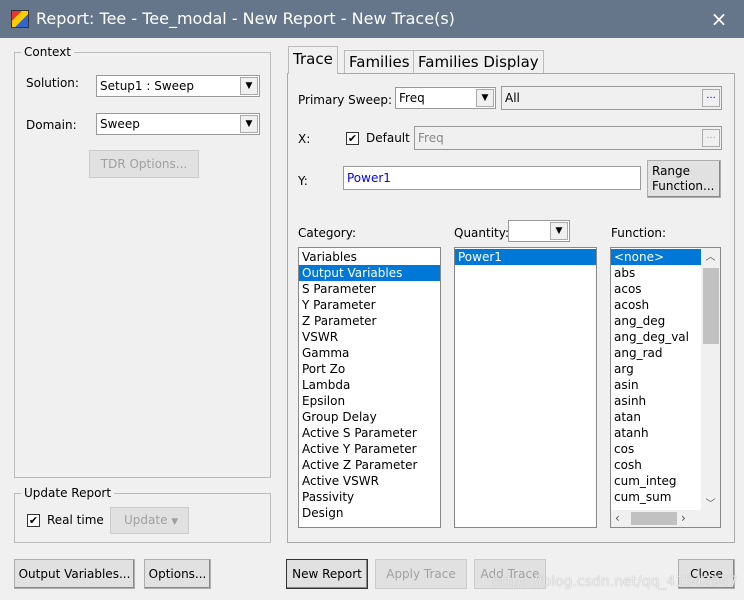 Image resolution: width=744 pixels, height=600 pixels. Describe the element at coordinates (146, 520) in the screenshot. I see `update-label: Update` at that location.